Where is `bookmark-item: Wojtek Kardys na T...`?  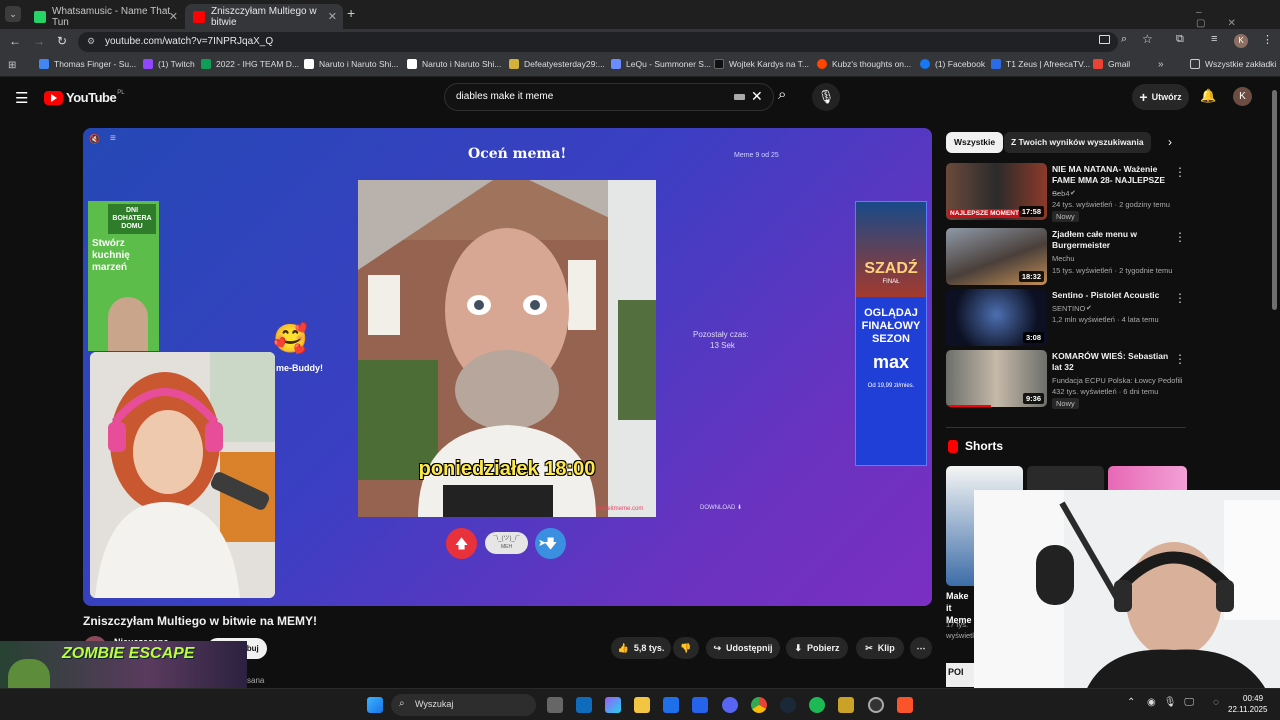
bookmark-item: Wojtek Kardys na T... is located at coordinates (761, 64).